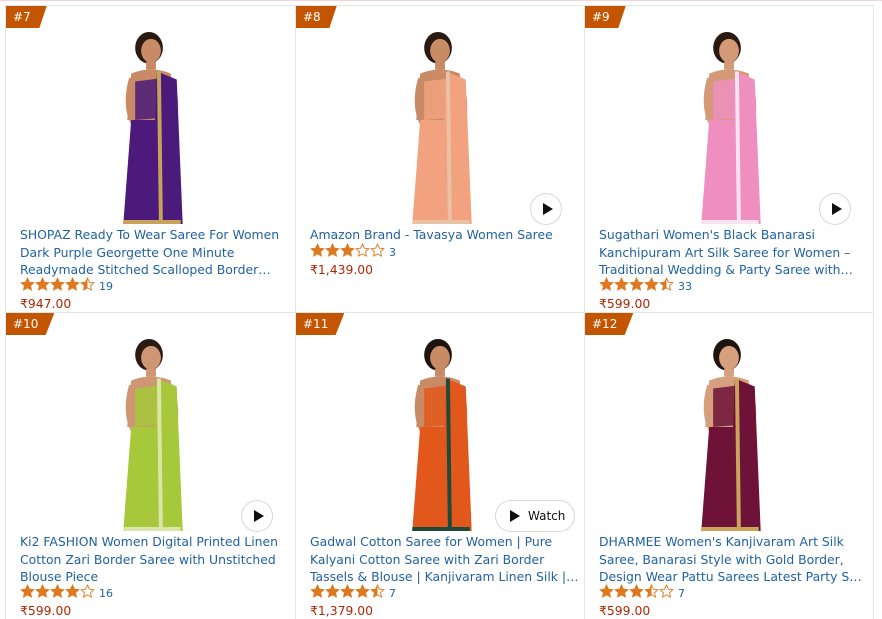  Describe the element at coordinates (46, 303) in the screenshot. I see `product-price: ₹947.00` at that location.